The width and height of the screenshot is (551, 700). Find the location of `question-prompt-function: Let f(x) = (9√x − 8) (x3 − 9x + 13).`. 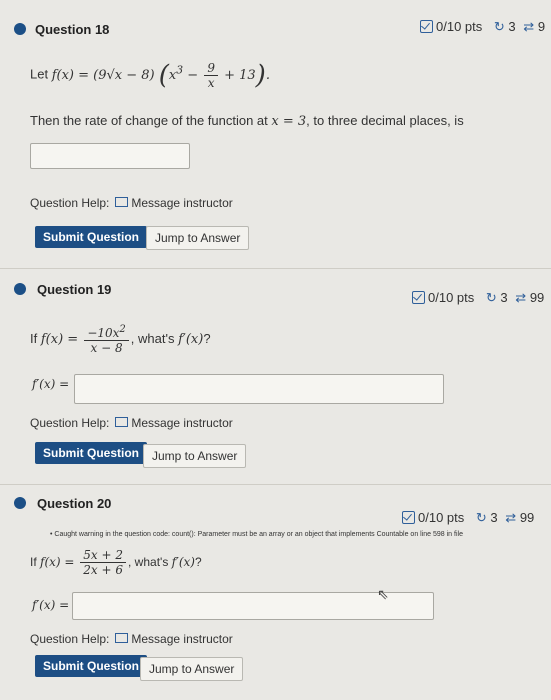

question-prompt-function: Let f(x) = (9√x − 8) (x3 − 9x + 13). is located at coordinates (150, 75).